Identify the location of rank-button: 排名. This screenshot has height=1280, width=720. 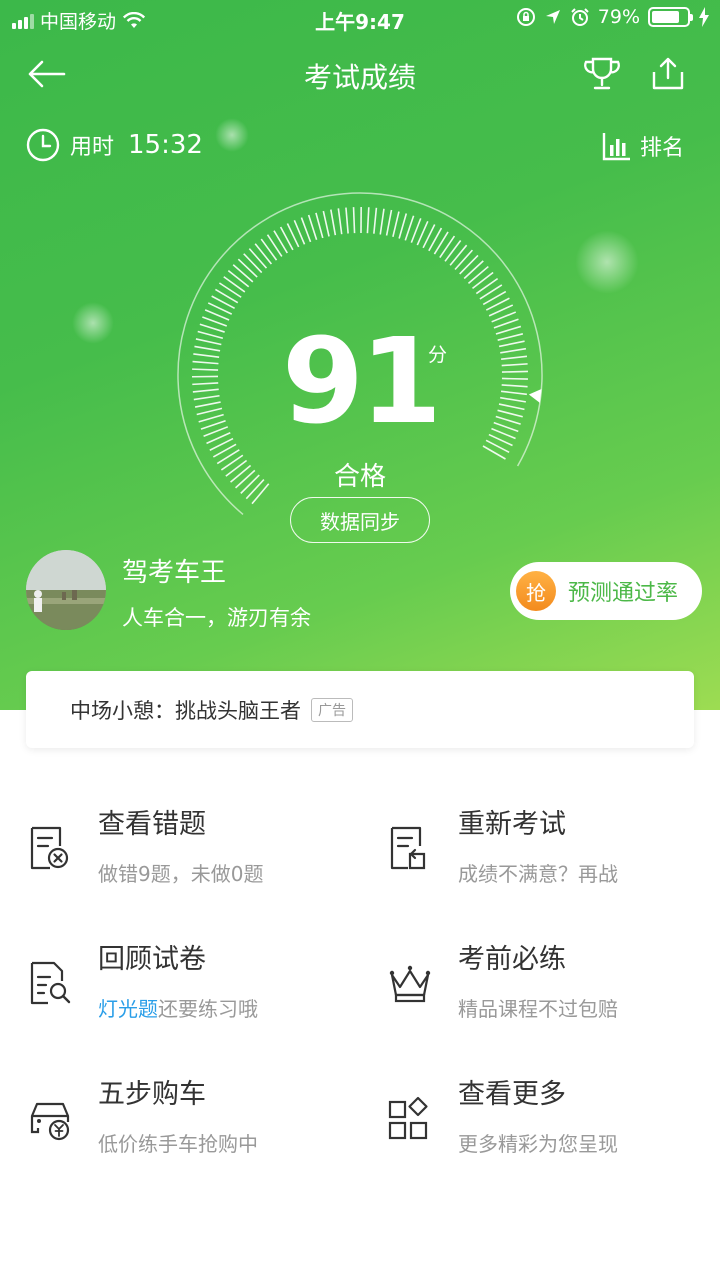
(643, 146).